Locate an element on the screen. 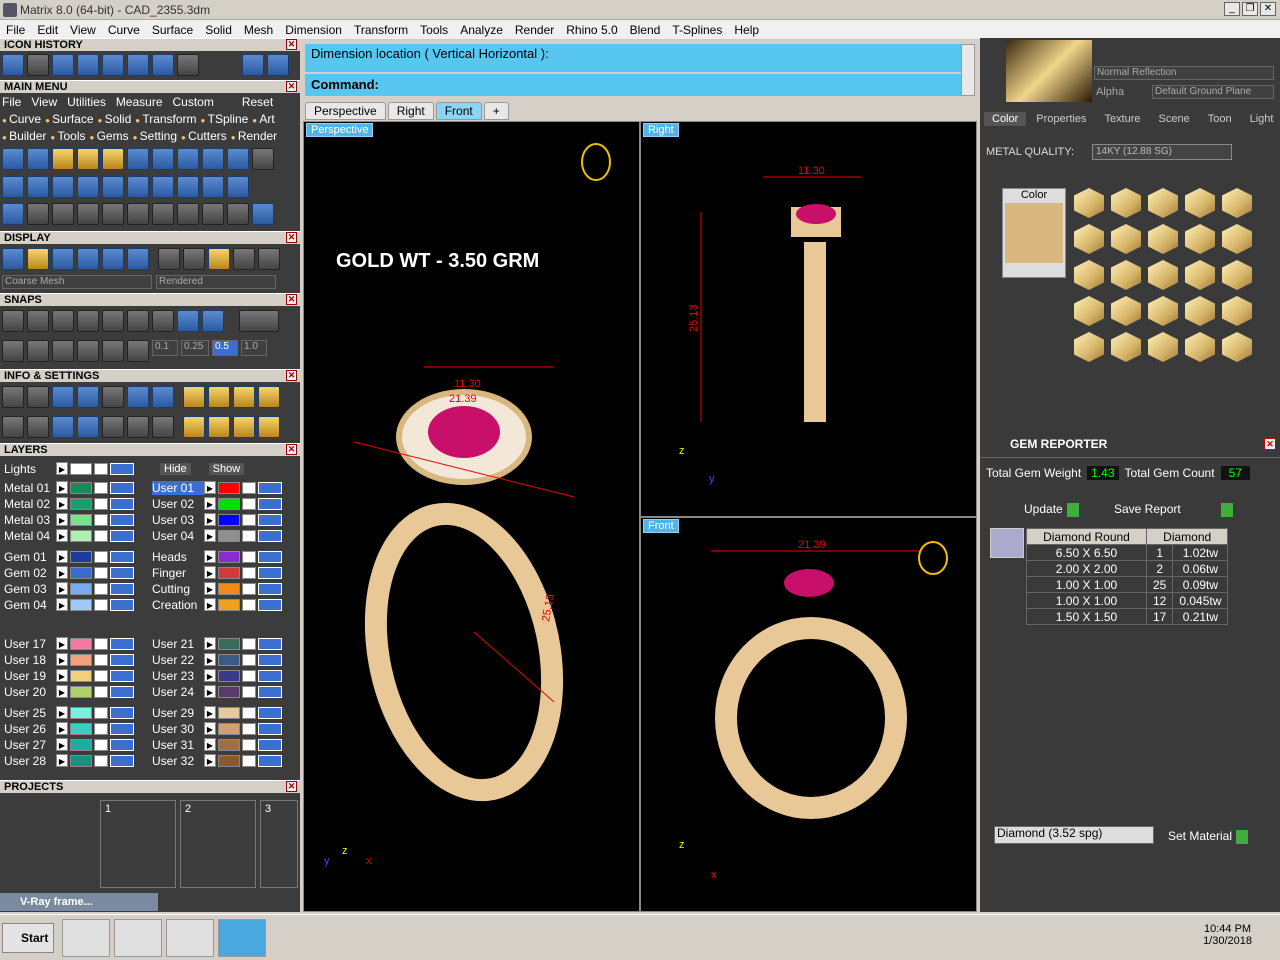 Image resolution: width=1280 pixels, height=960 pixels. snap-value-01: 0.1 is located at coordinates (165, 348).